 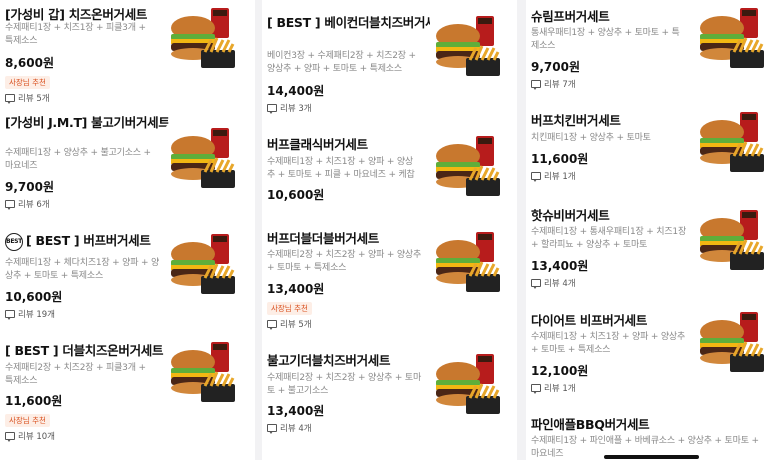 I want to click on menu-item-price: 14,400원, so click(x=296, y=91).